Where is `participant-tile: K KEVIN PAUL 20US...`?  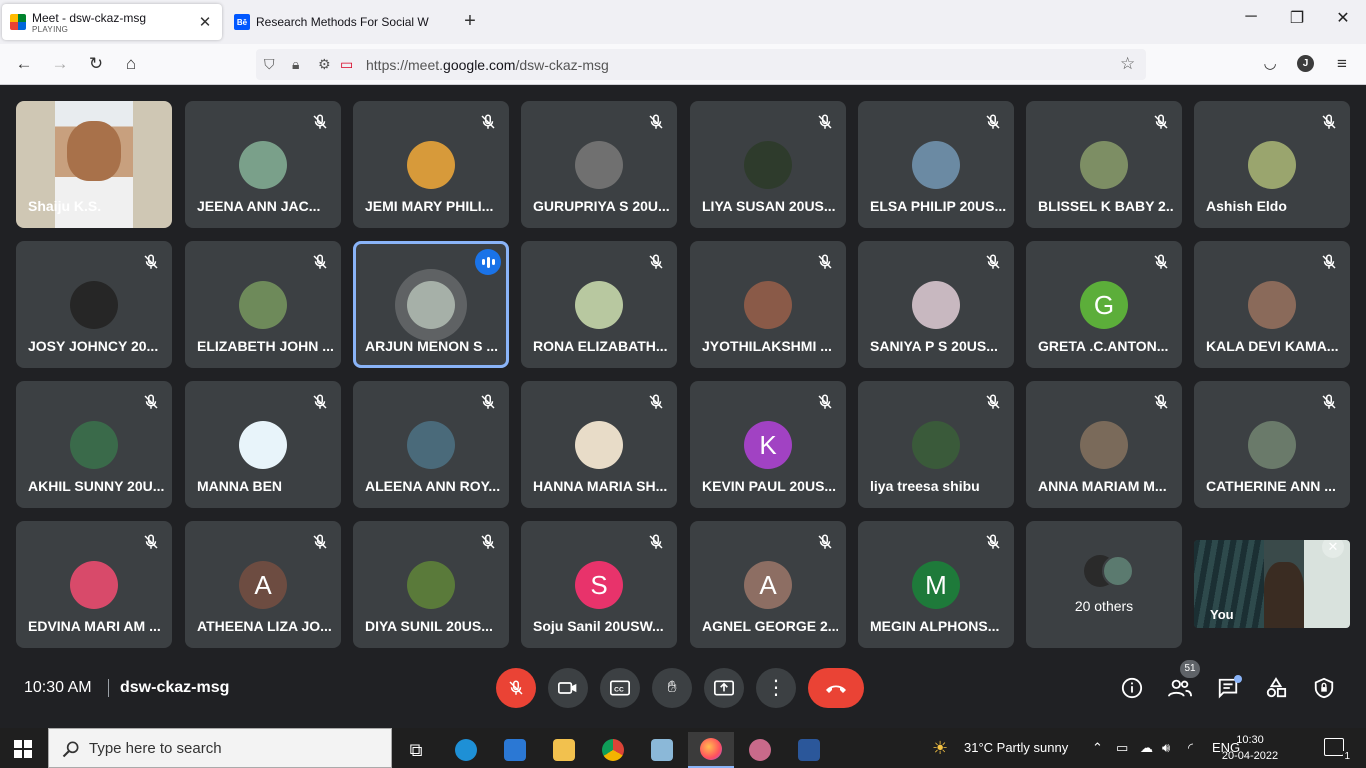 participant-tile: K KEVIN PAUL 20US... is located at coordinates (768, 444).